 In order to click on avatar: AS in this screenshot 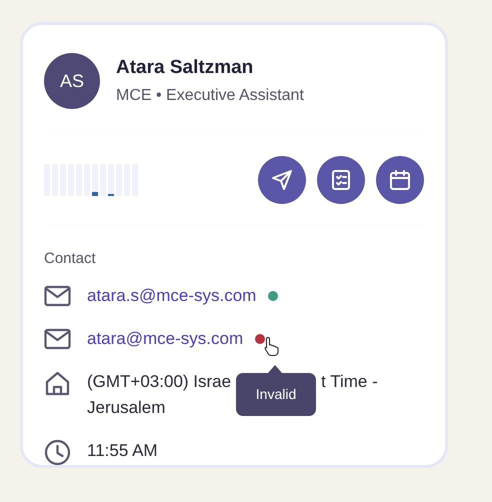, I will do `click(72, 81)`.